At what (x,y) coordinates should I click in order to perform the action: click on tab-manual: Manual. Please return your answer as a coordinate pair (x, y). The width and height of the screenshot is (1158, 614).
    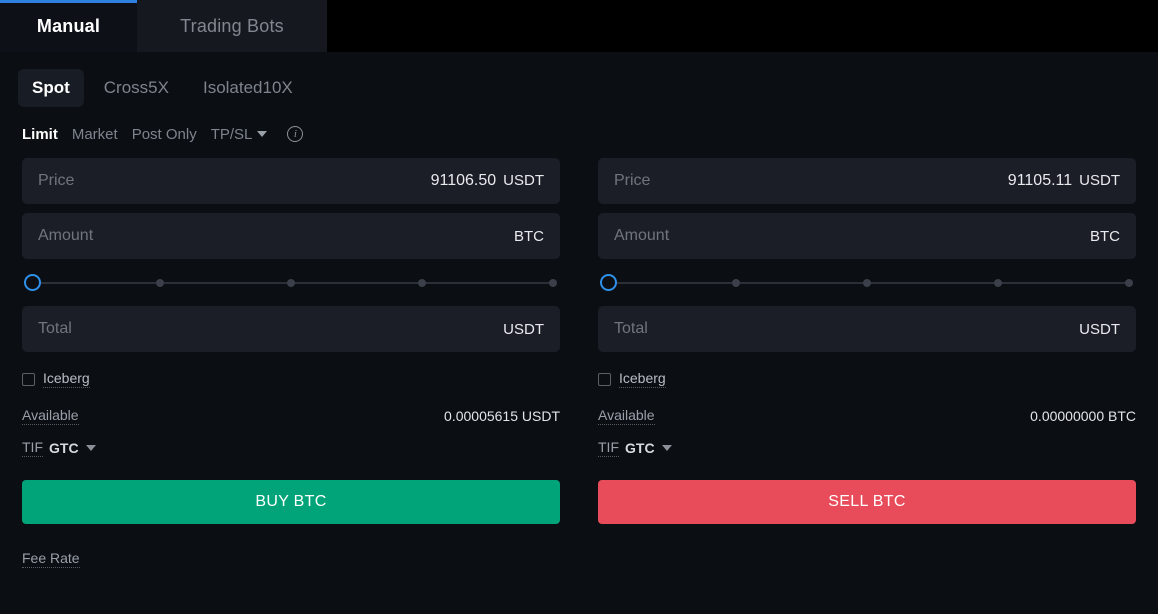
    Looking at the image, I should click on (68, 26).